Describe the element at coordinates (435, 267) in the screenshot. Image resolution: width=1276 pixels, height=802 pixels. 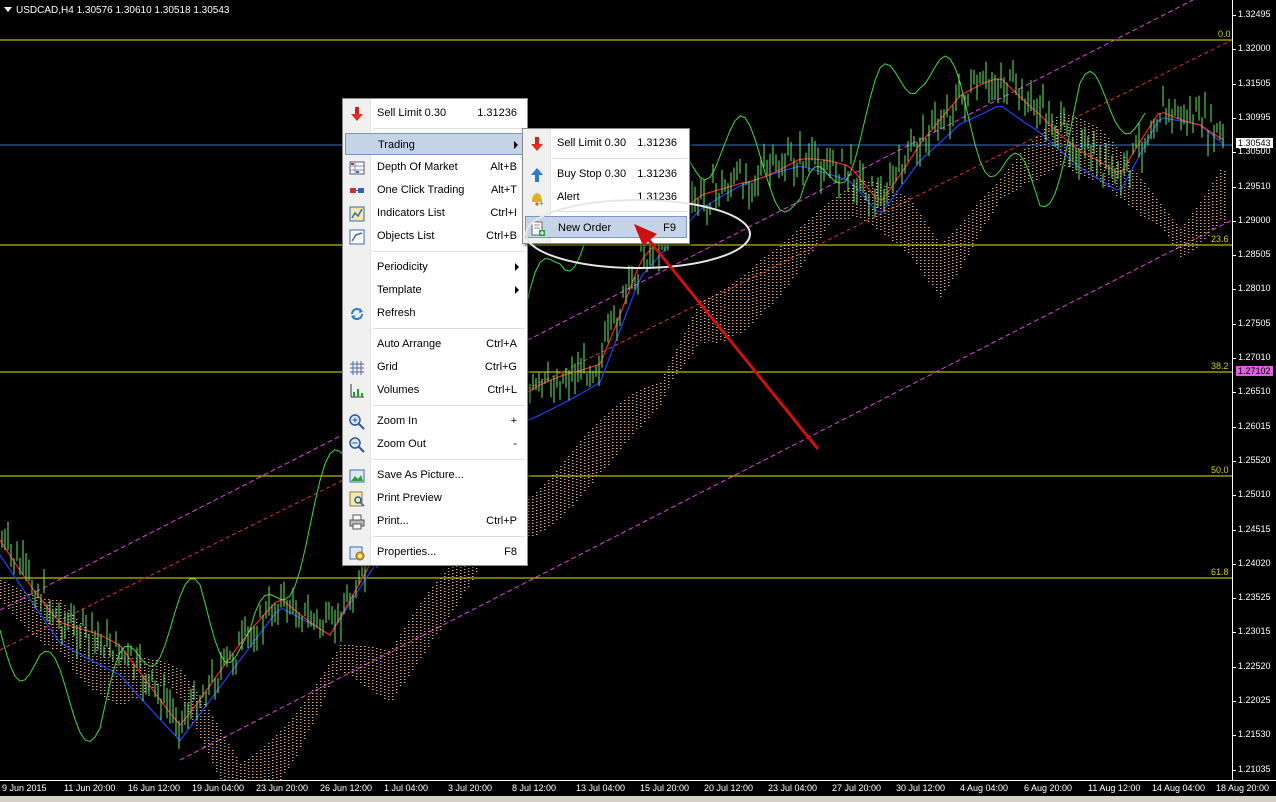
I see `context-menu-item-periodicity: Periodicity` at that location.